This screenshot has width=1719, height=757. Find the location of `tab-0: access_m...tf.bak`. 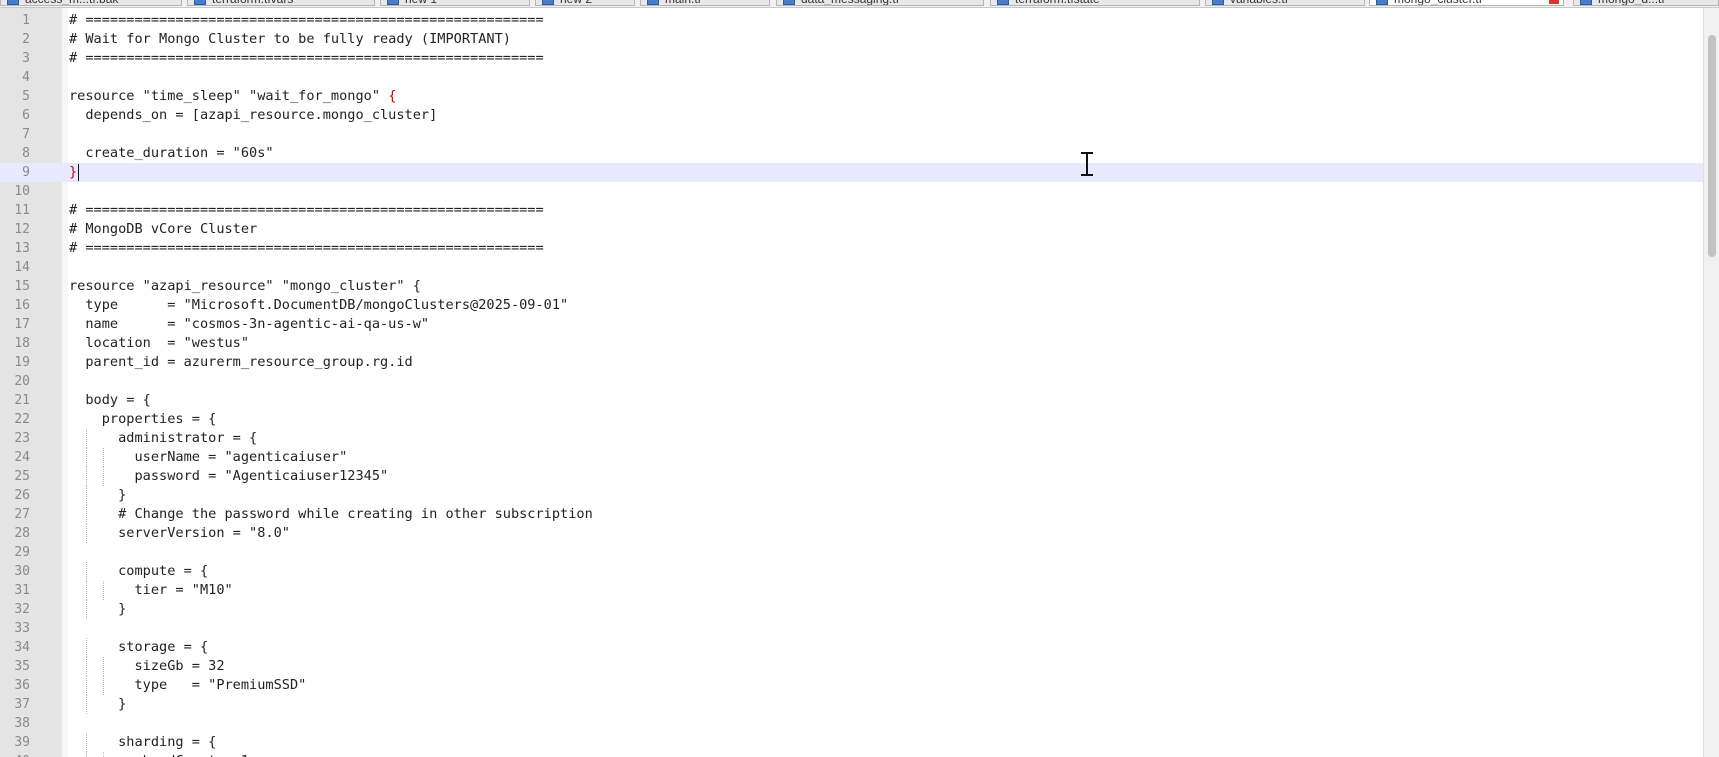

tab-0: access_m...tf.bak is located at coordinates (91, 3).